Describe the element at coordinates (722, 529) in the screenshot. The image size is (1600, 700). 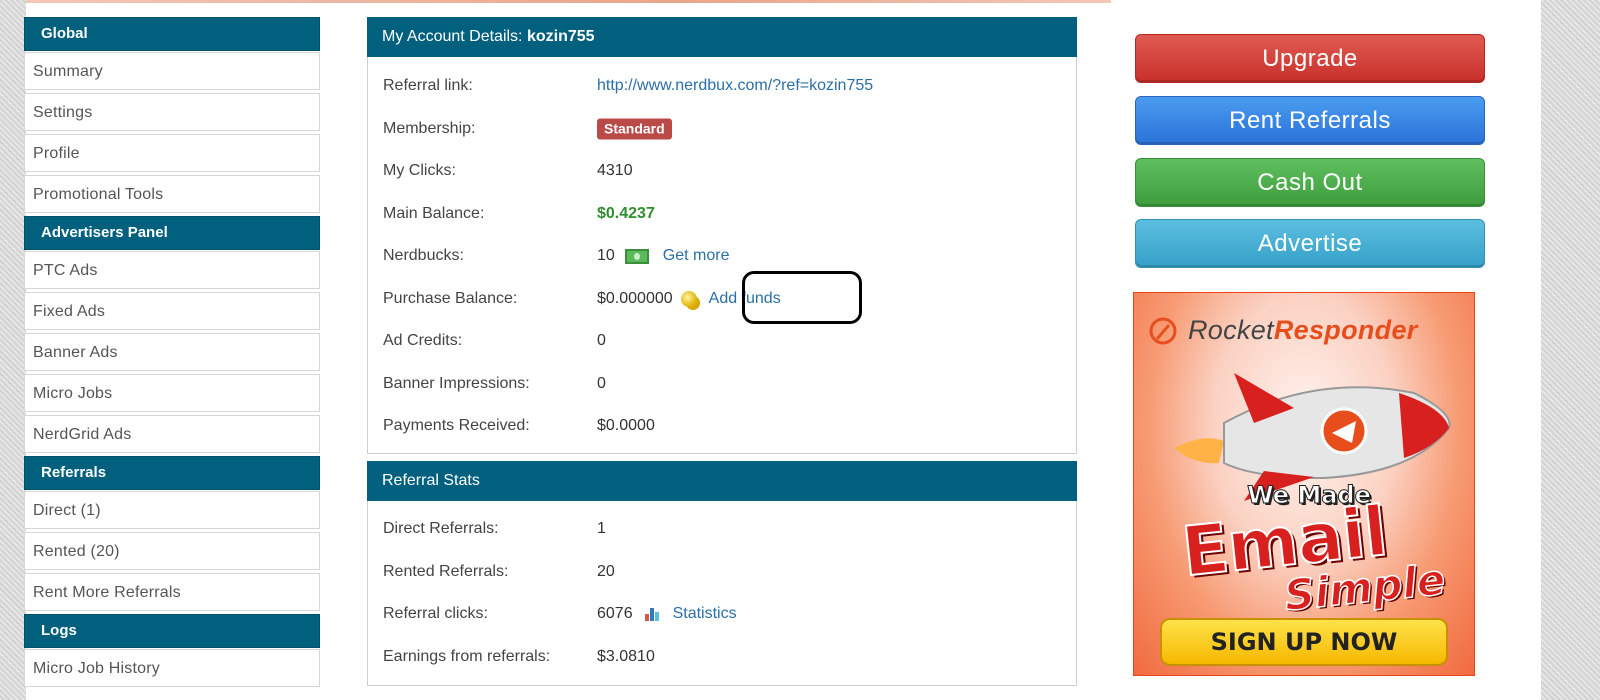
I see `direct-referrals-row: Direct Referrals: 1` at that location.